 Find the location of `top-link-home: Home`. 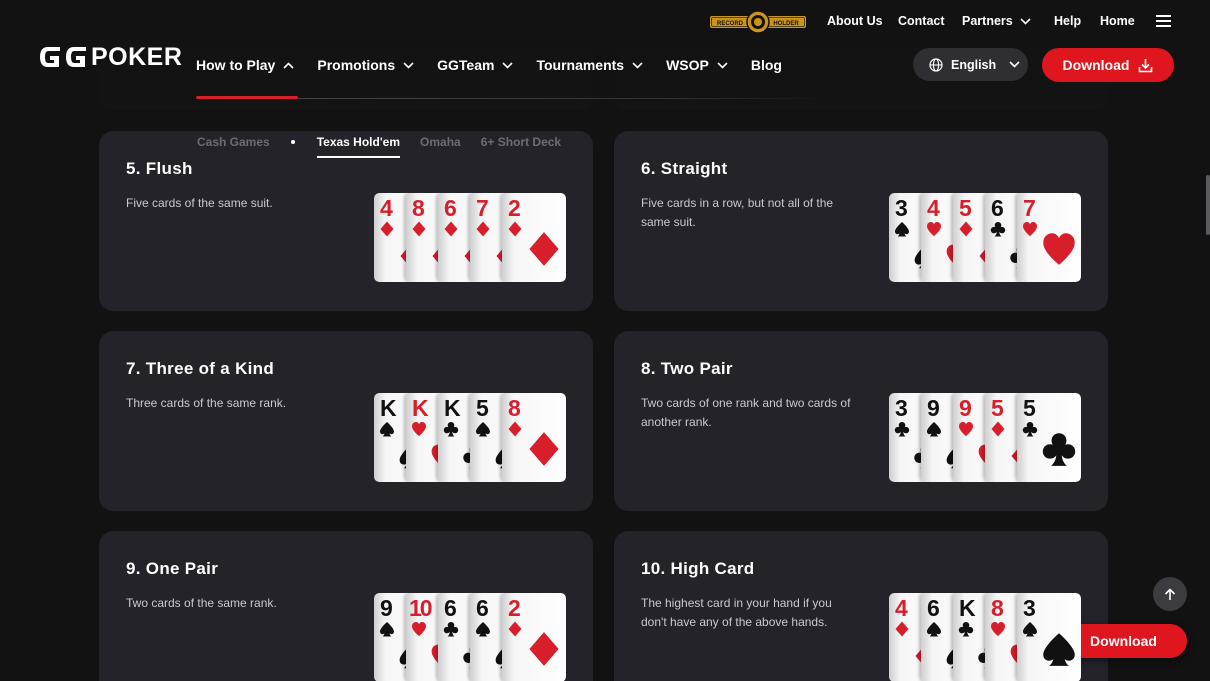

top-link-home: Home is located at coordinates (1117, 21).